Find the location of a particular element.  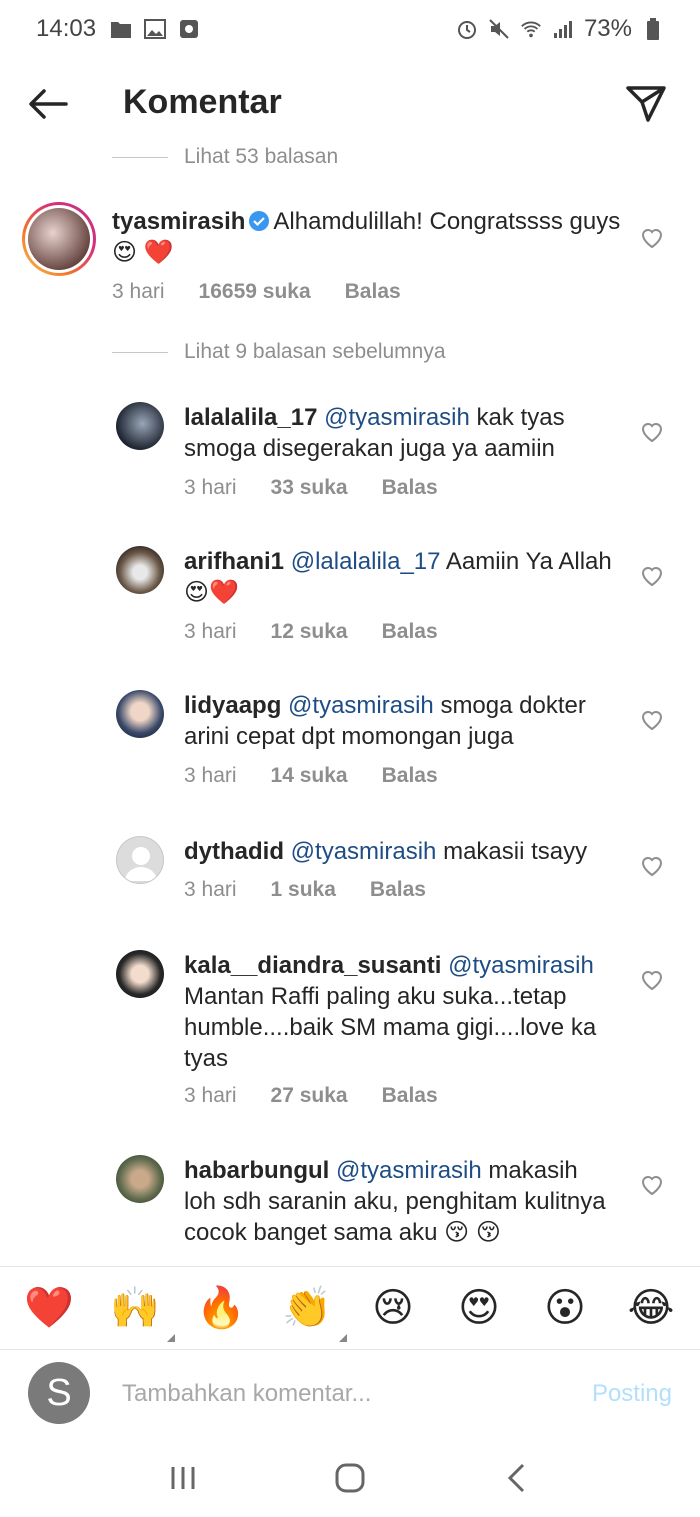

signal-icon is located at coordinates (563, 29).